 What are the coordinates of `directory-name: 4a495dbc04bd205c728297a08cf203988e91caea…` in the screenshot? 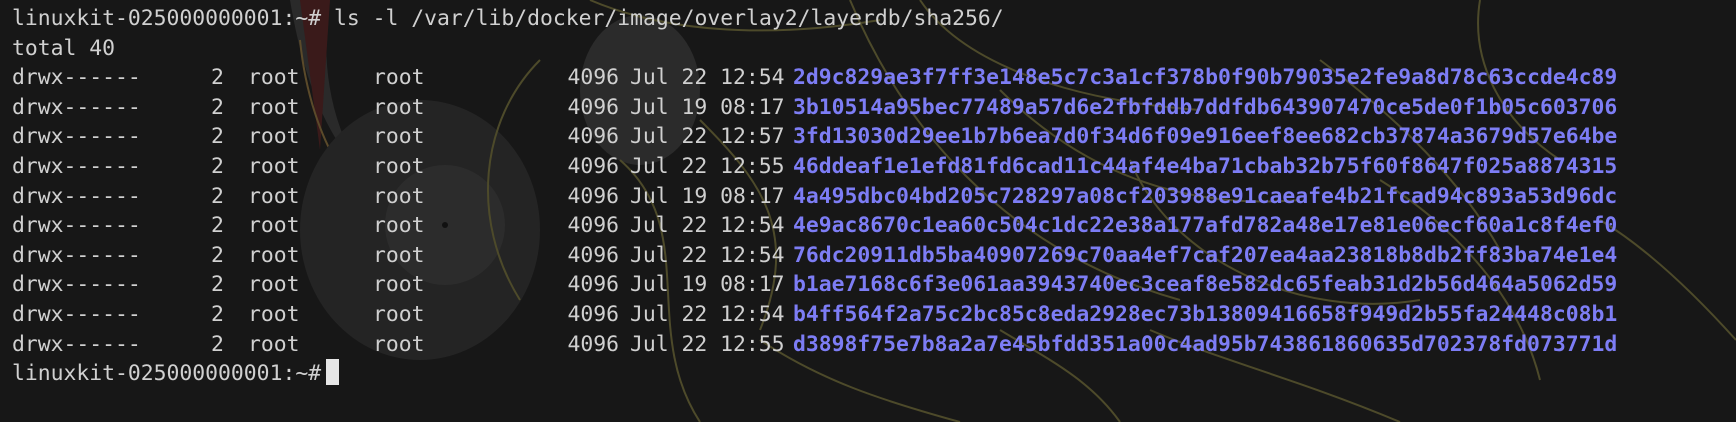 It's located at (1205, 196).